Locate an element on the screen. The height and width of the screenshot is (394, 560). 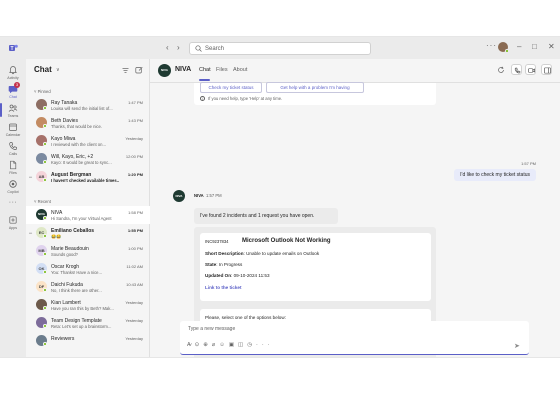
new-chat-icon is located at coordinates (139, 70).